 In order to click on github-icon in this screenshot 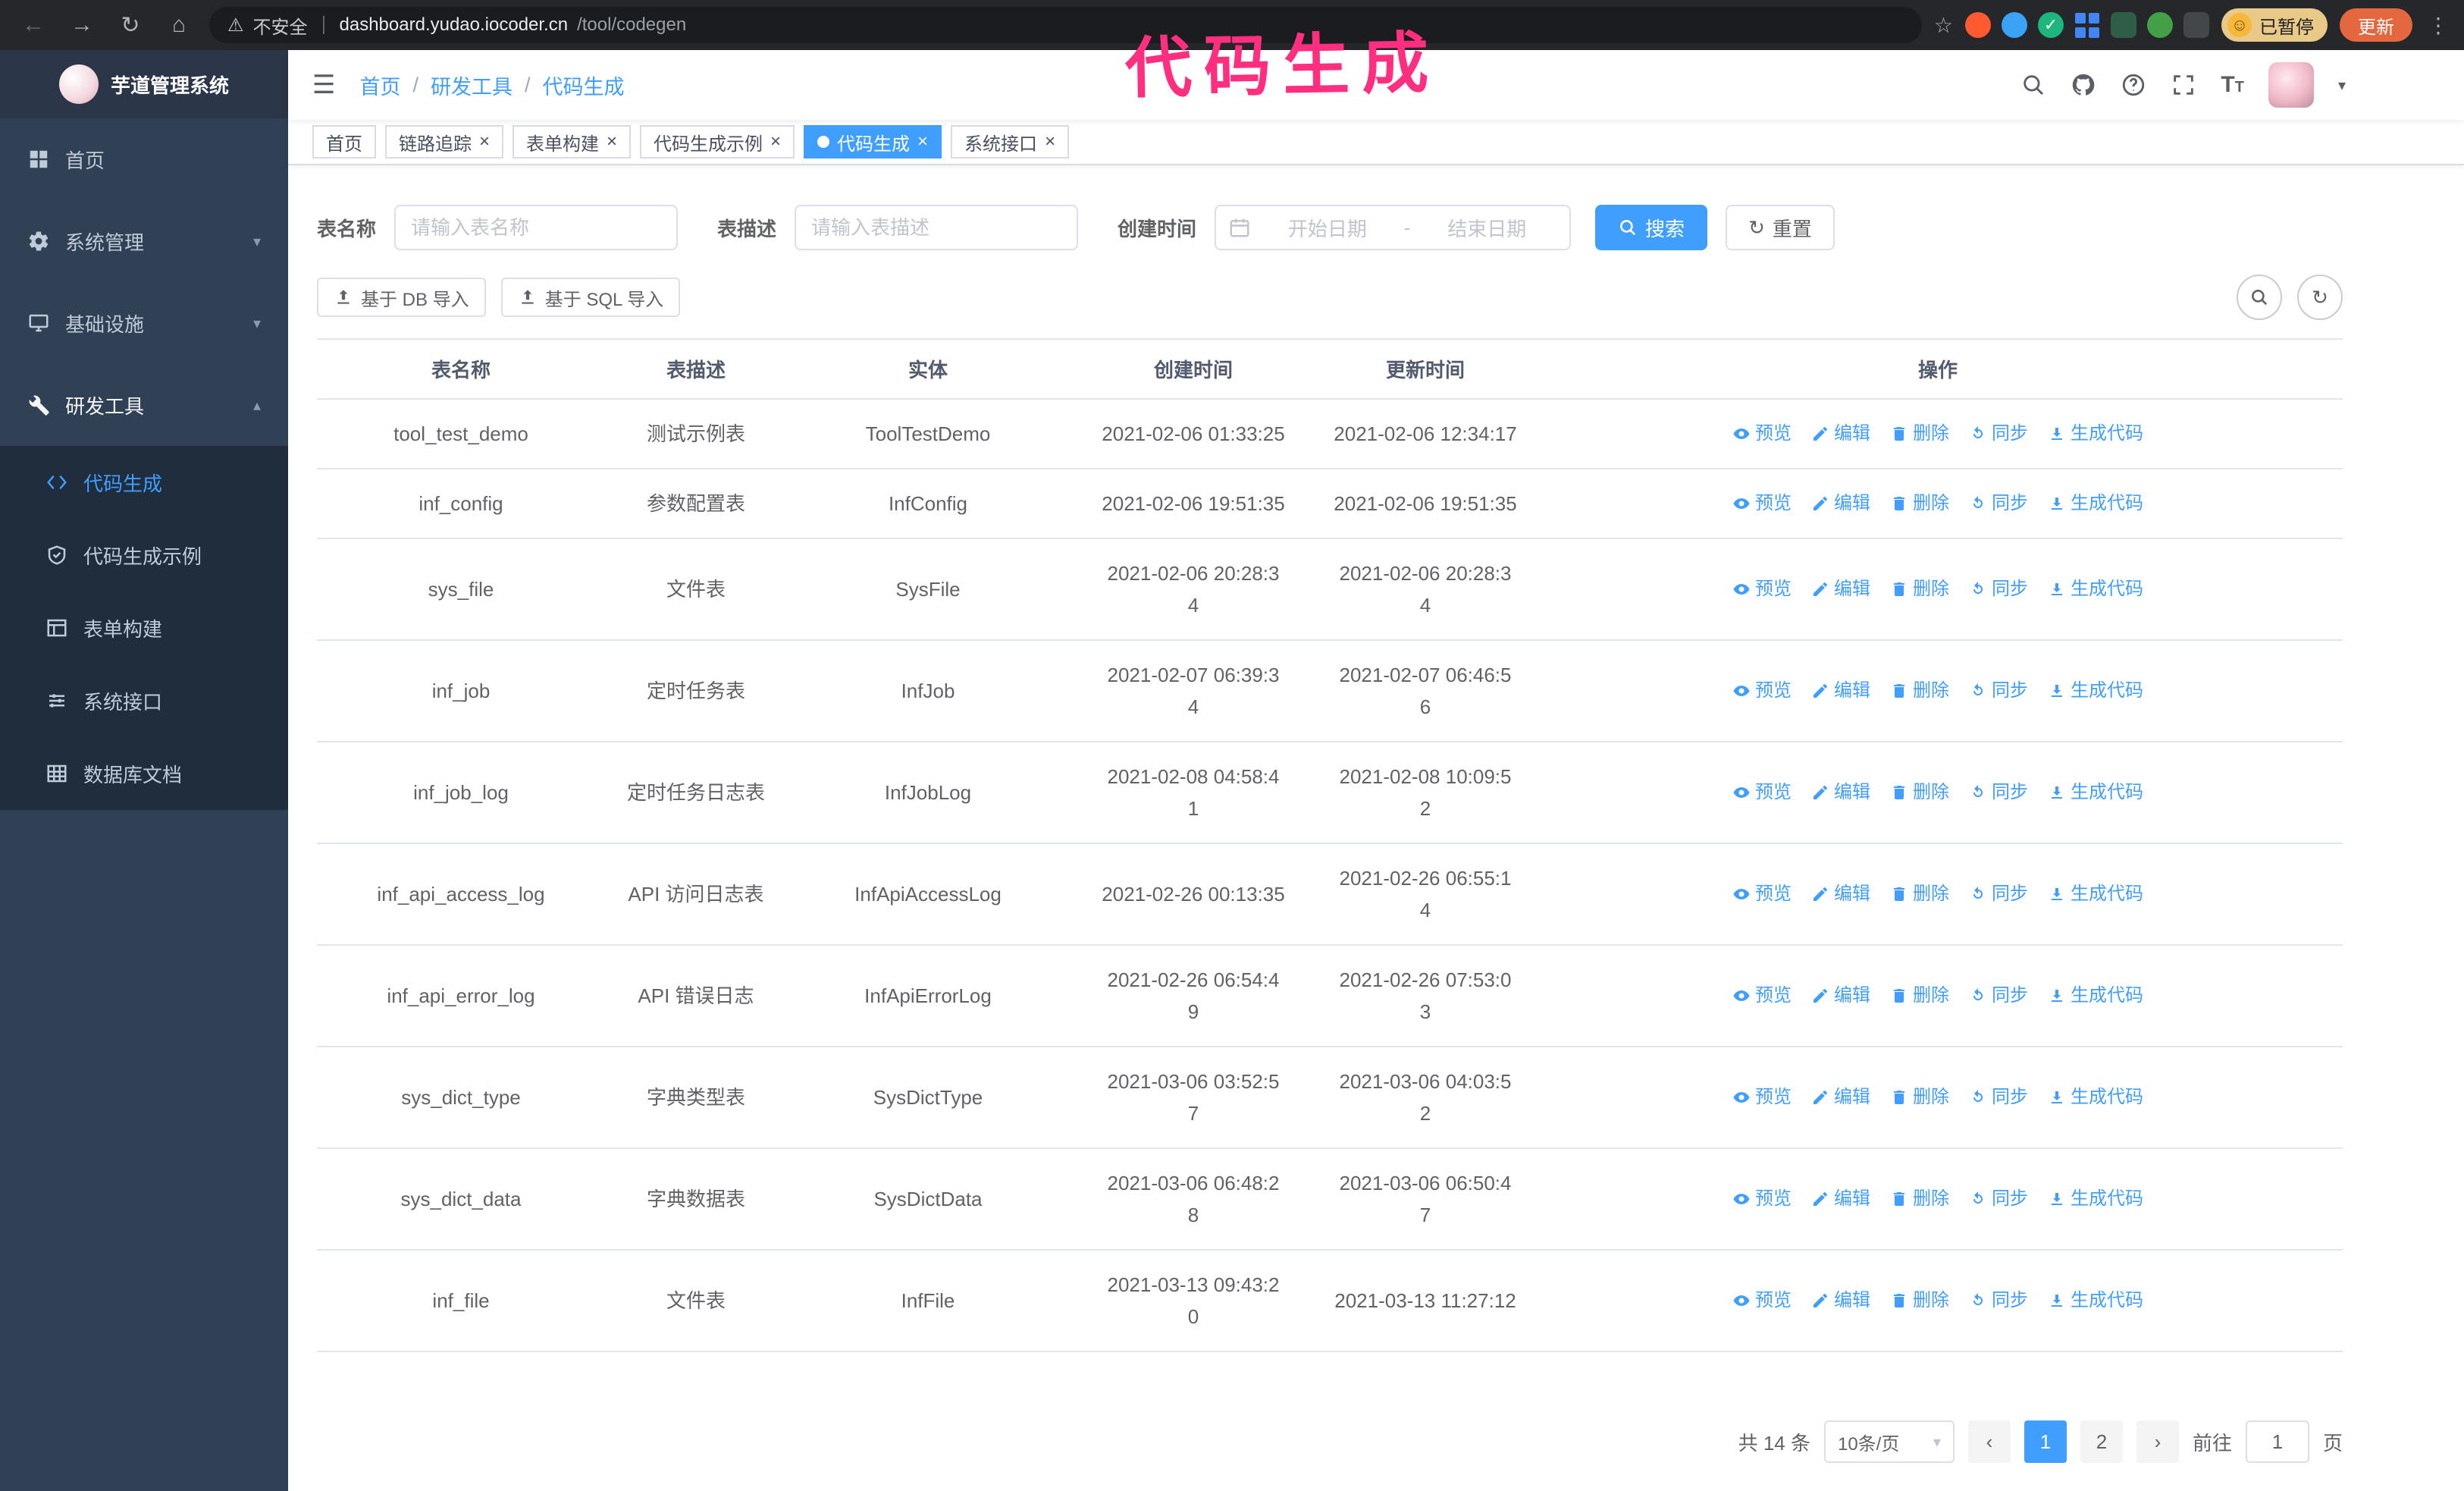, I will do `click(2083, 85)`.